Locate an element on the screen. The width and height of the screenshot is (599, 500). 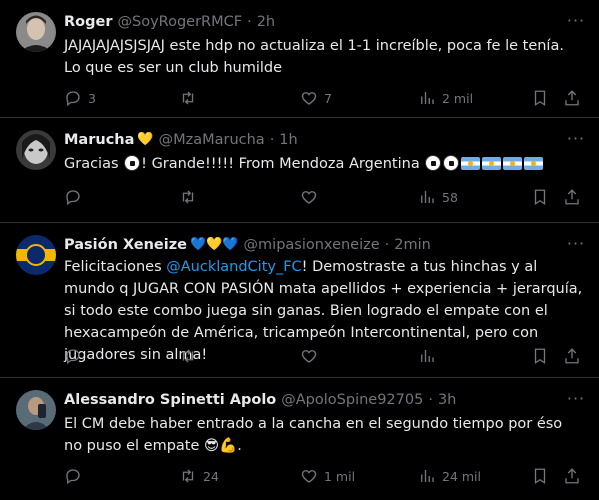
tweet-actions: 24 1 mil 24 mil is located at coordinates (326, 476).